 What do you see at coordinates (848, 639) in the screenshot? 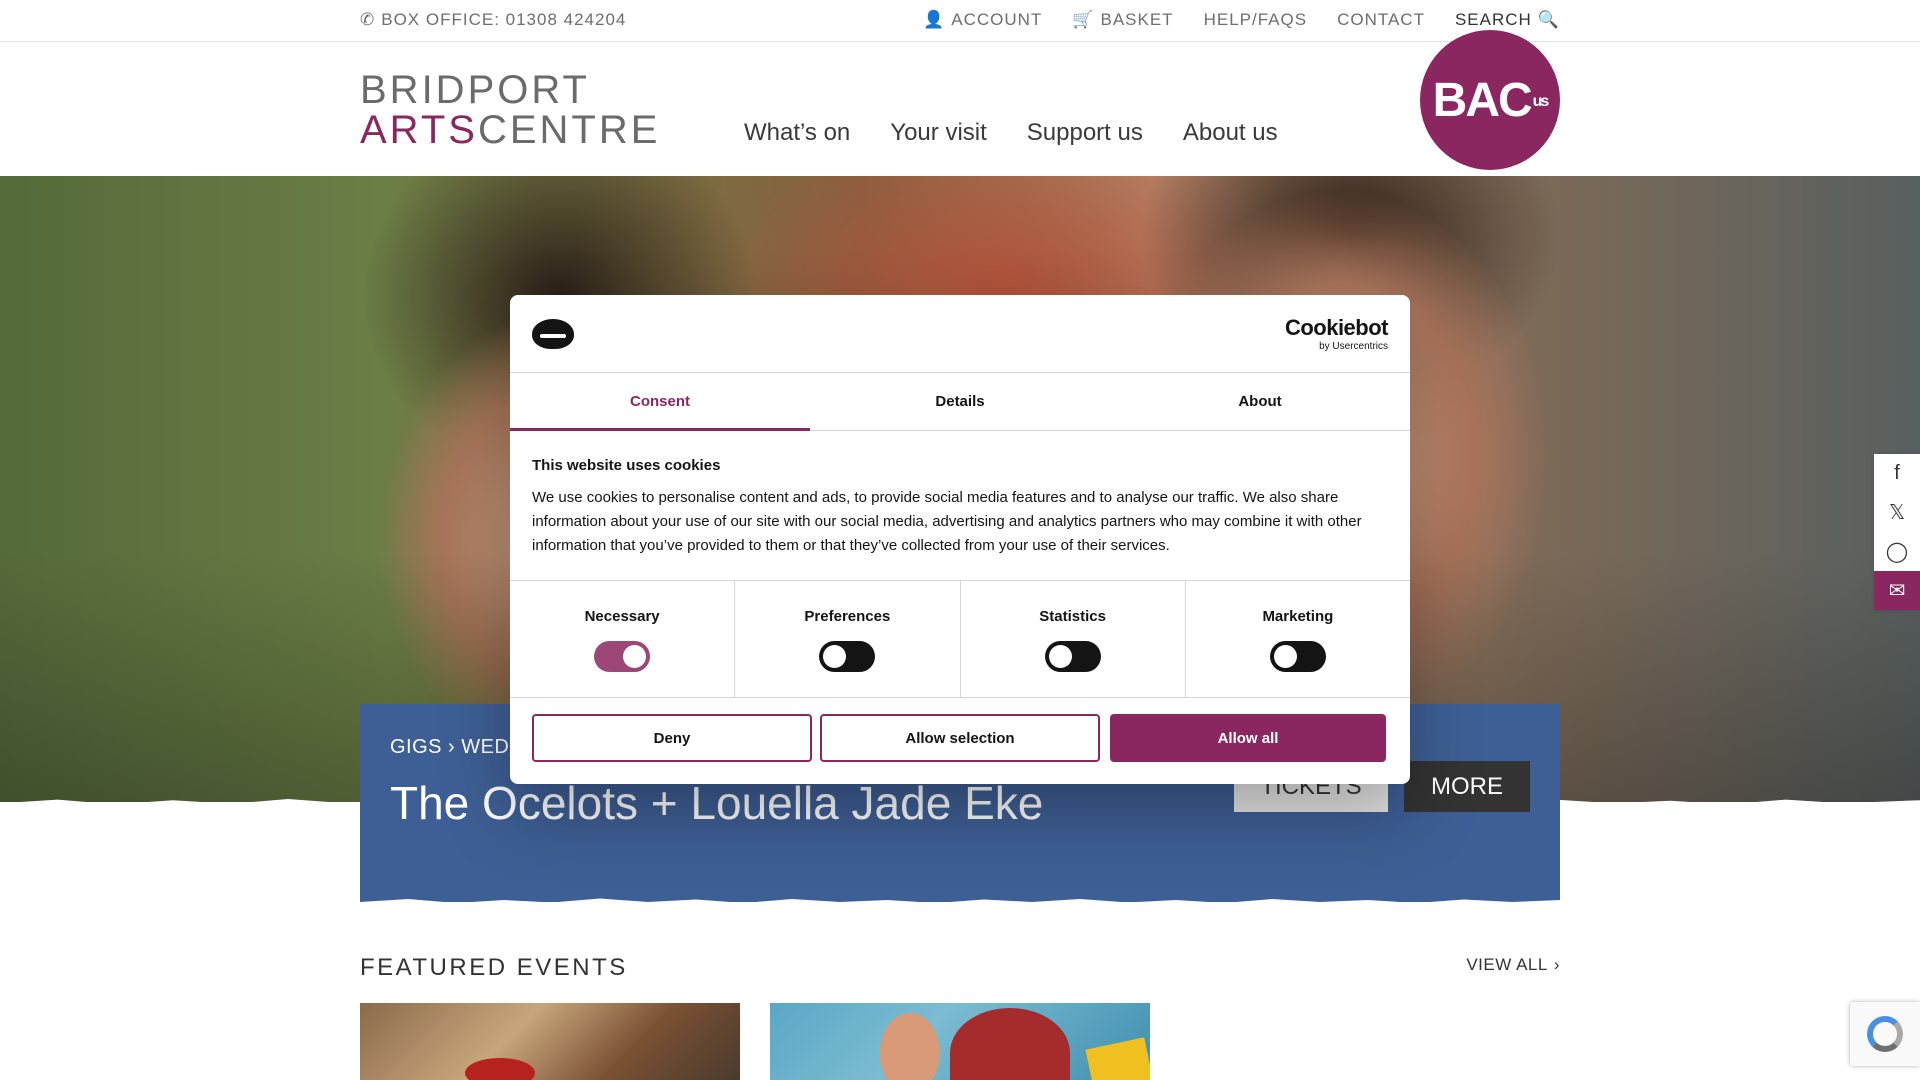
I see `toggle-preferences: Preferences` at bounding box center [848, 639].